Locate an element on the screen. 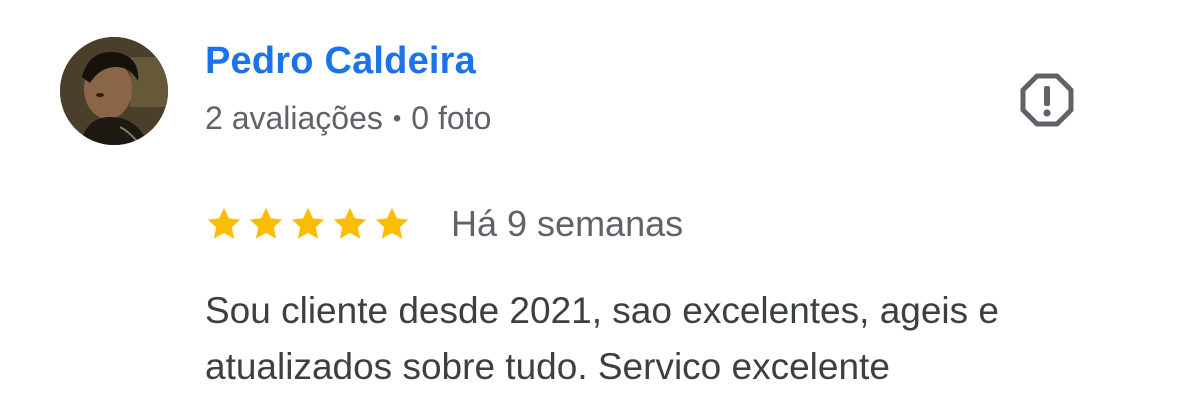 The height and width of the screenshot is (416, 1179). rating-row: Há 9 semanas is located at coordinates (444, 224).